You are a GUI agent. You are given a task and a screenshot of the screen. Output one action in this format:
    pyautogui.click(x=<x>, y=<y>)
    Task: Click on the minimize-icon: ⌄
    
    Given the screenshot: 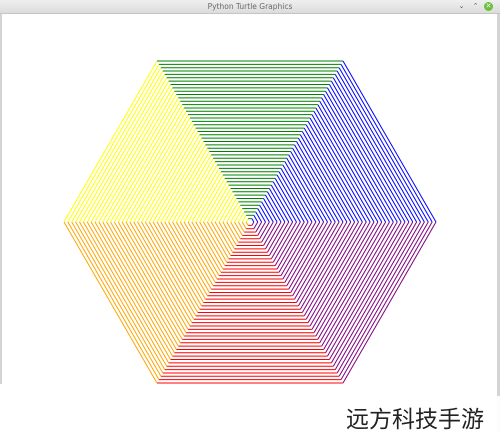 What is the action you would take?
    pyautogui.click(x=461, y=6)
    